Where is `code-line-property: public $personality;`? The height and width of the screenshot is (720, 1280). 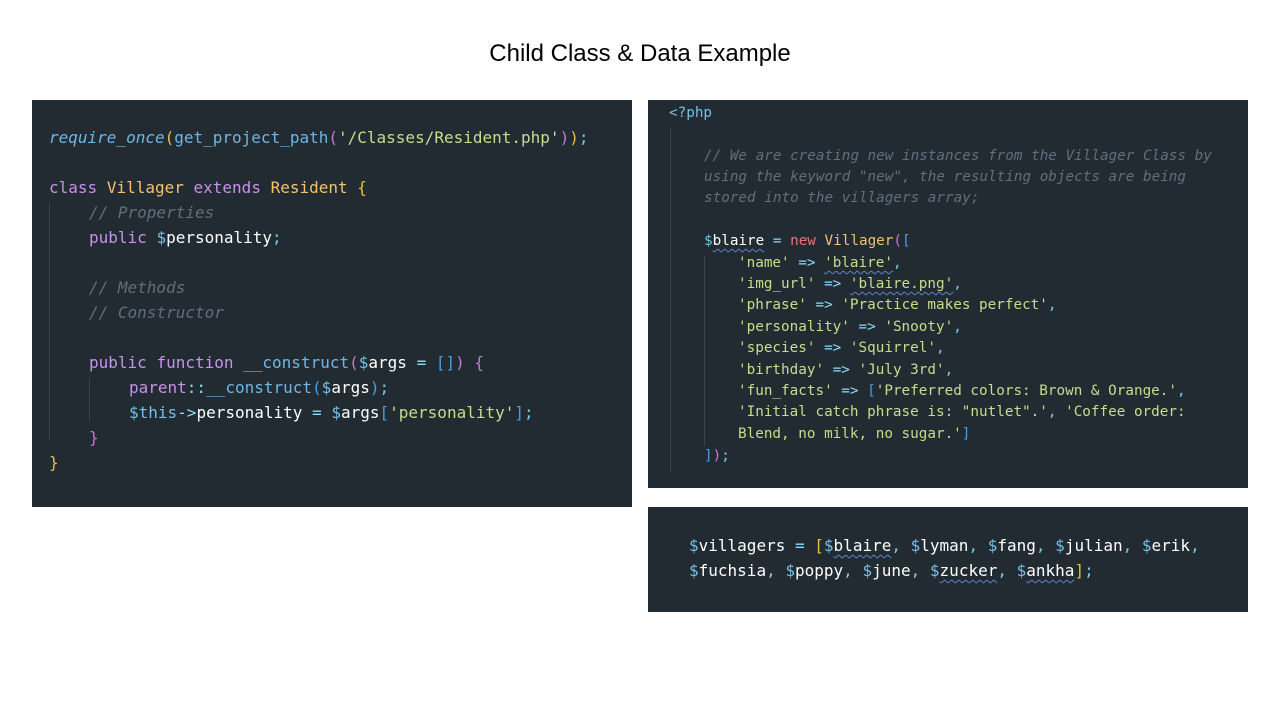 code-line-property: public $personality; is located at coordinates (185, 237).